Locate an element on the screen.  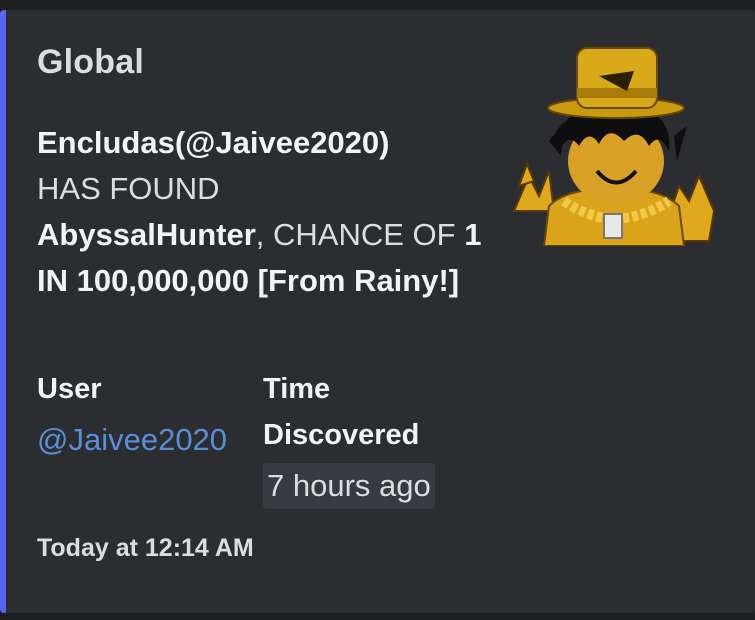
relative-timestamp: 7 hours ago is located at coordinates (349, 486).